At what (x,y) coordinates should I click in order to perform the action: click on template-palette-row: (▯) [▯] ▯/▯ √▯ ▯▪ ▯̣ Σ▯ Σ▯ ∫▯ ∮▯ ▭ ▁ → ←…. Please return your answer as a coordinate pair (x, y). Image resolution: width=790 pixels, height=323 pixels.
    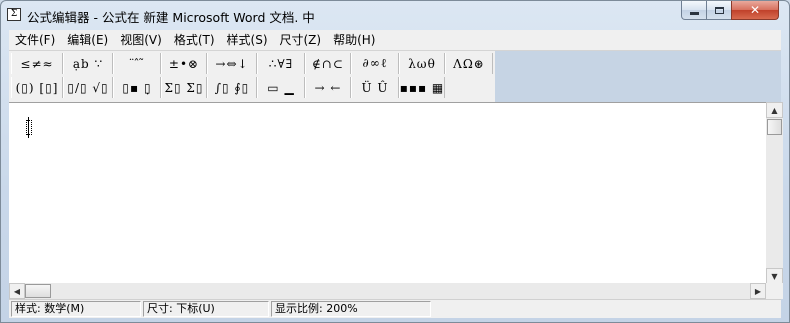
    Looking at the image, I should click on (228, 88).